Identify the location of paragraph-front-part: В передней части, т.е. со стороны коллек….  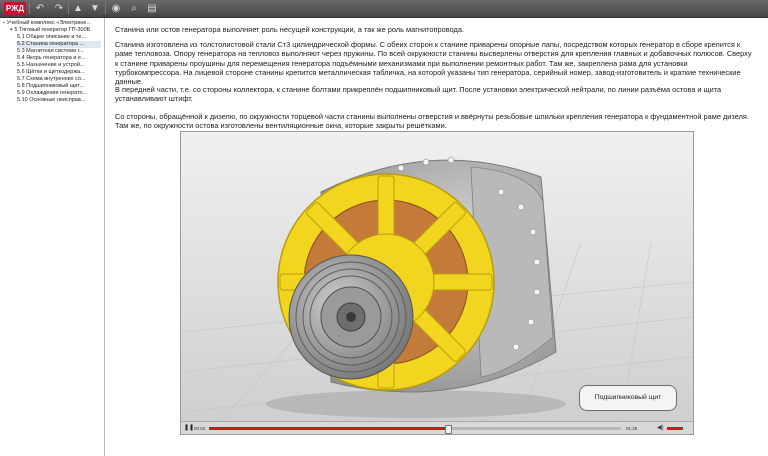
(418, 94).